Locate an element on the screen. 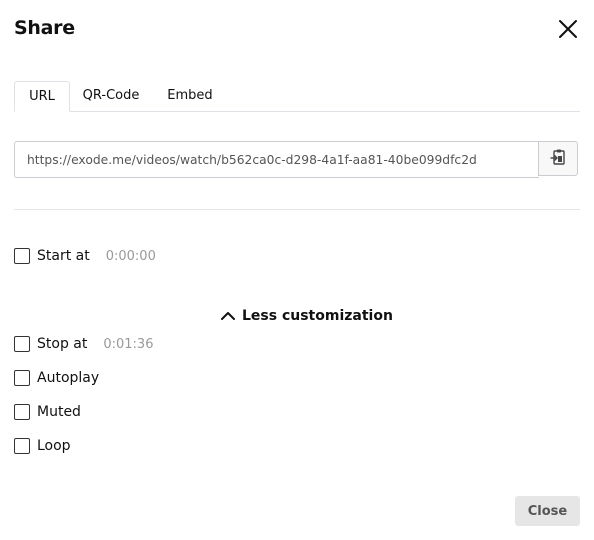 This screenshot has height=540, width=594. chevron-up-icon is located at coordinates (228, 316).